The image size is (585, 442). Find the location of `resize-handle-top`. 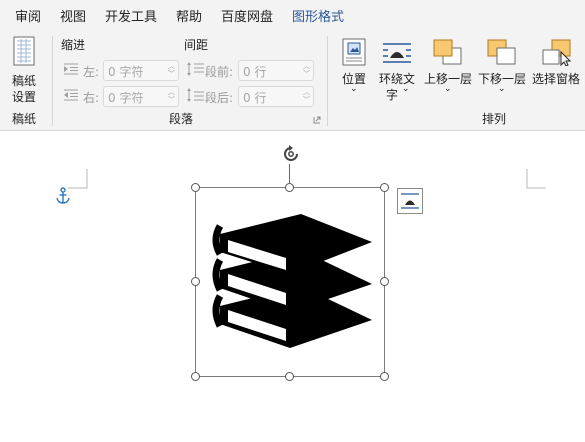

resize-handle-top is located at coordinates (289, 187).